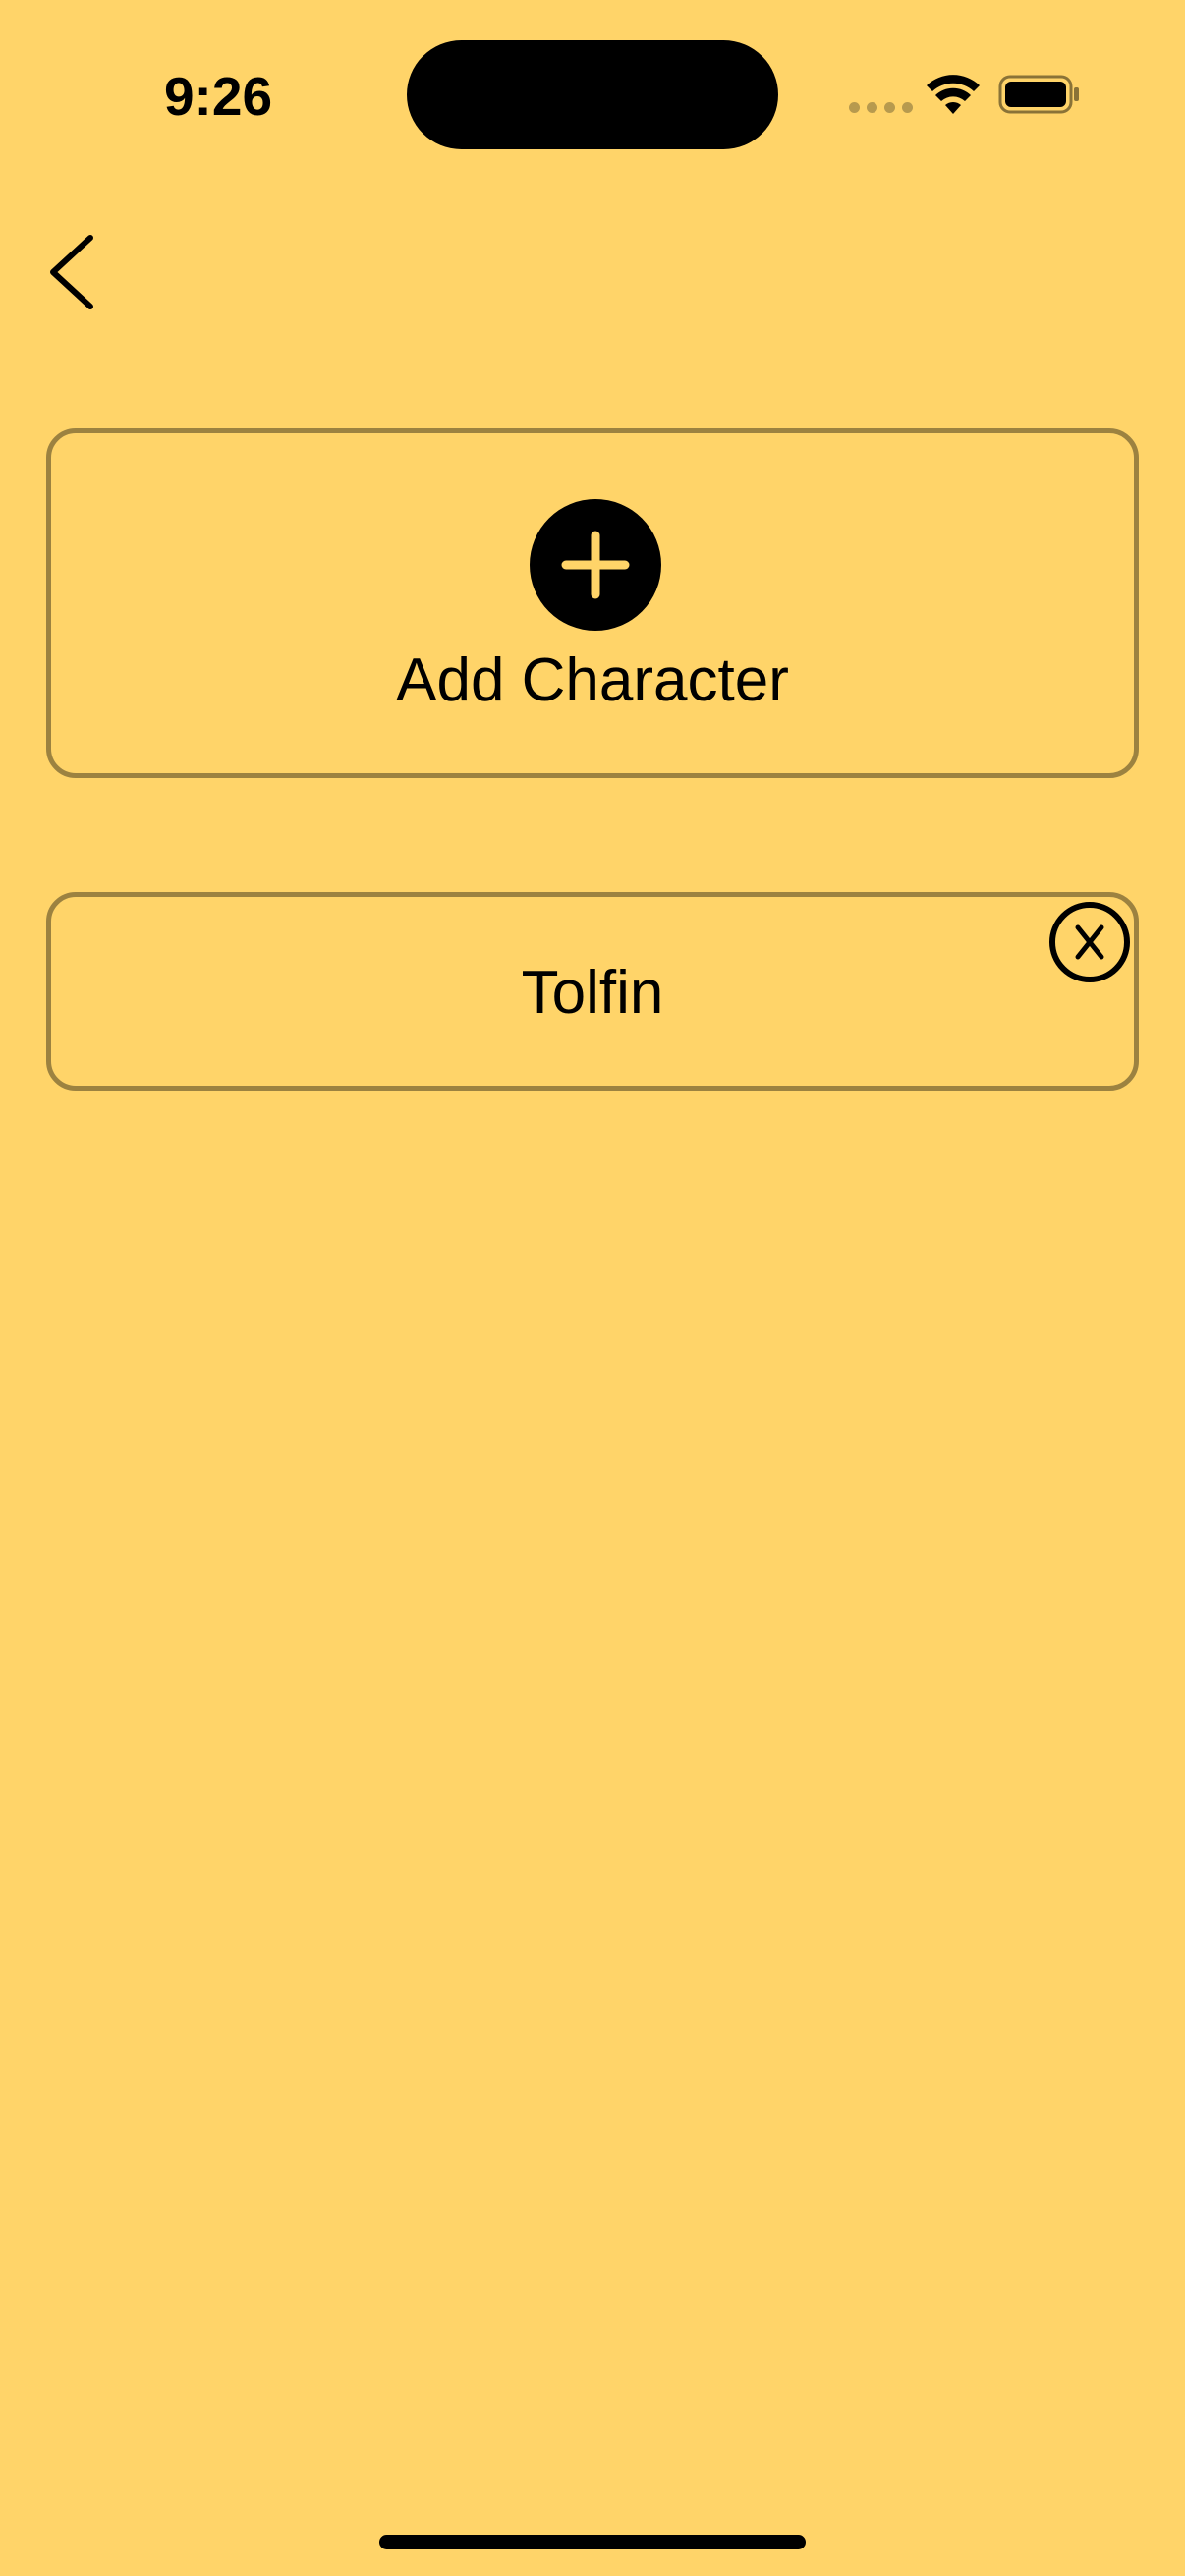  I want to click on plus-circle-icon, so click(596, 565).